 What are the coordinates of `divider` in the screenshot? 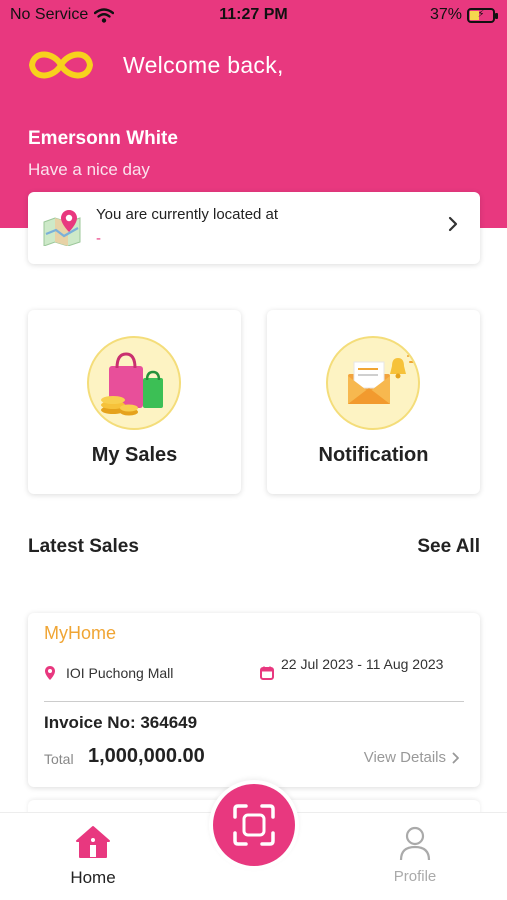 It's located at (254, 701).